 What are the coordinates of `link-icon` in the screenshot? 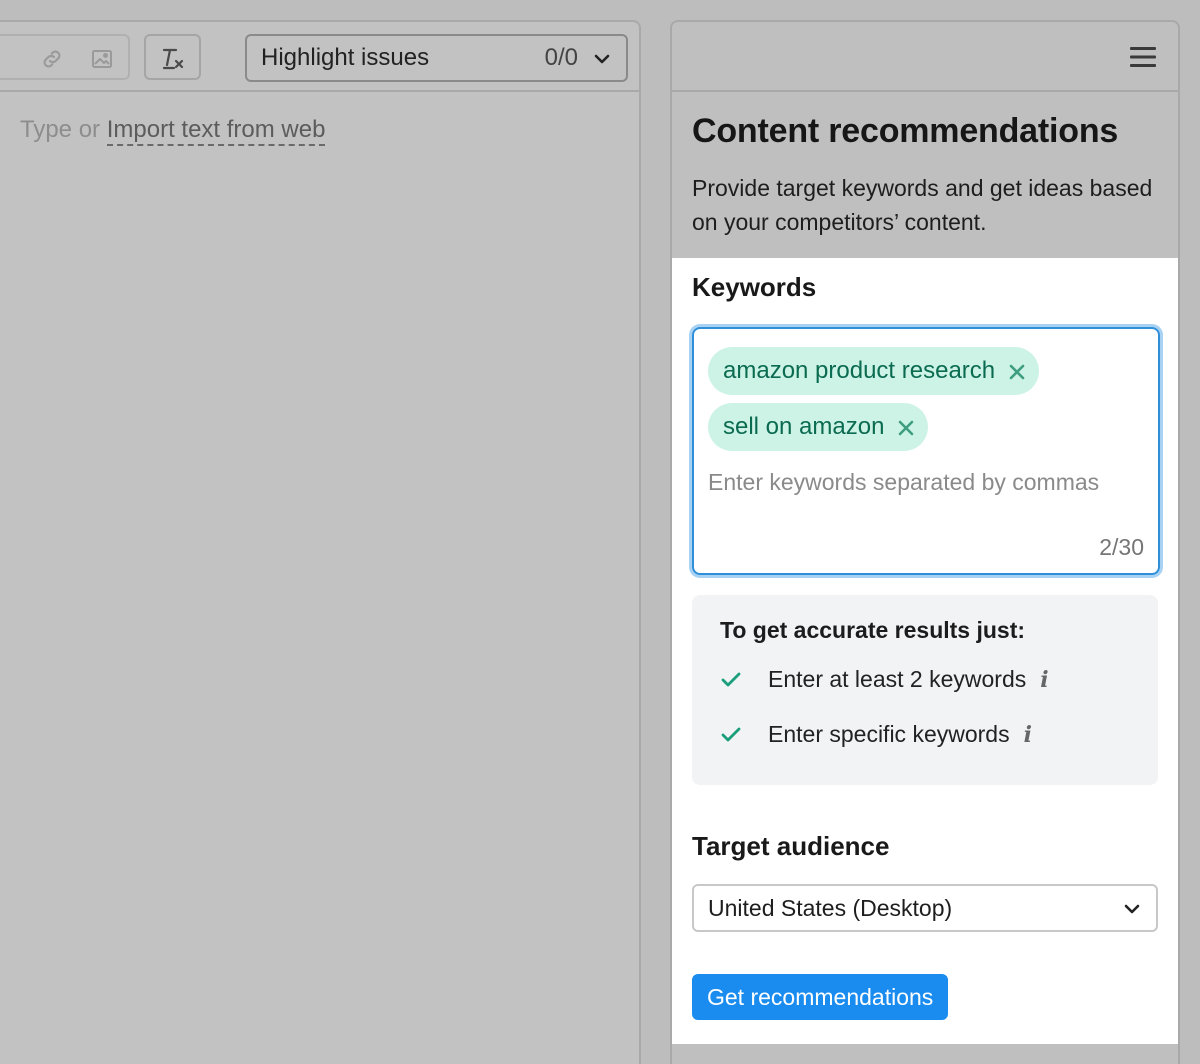 It's located at (52, 59).